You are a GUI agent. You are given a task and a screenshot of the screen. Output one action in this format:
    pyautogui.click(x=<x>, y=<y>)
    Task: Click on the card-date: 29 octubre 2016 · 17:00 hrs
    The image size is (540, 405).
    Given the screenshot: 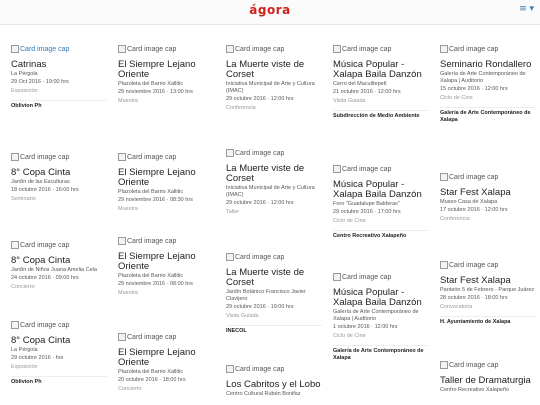 What is the action you would take?
    pyautogui.click(x=367, y=212)
    